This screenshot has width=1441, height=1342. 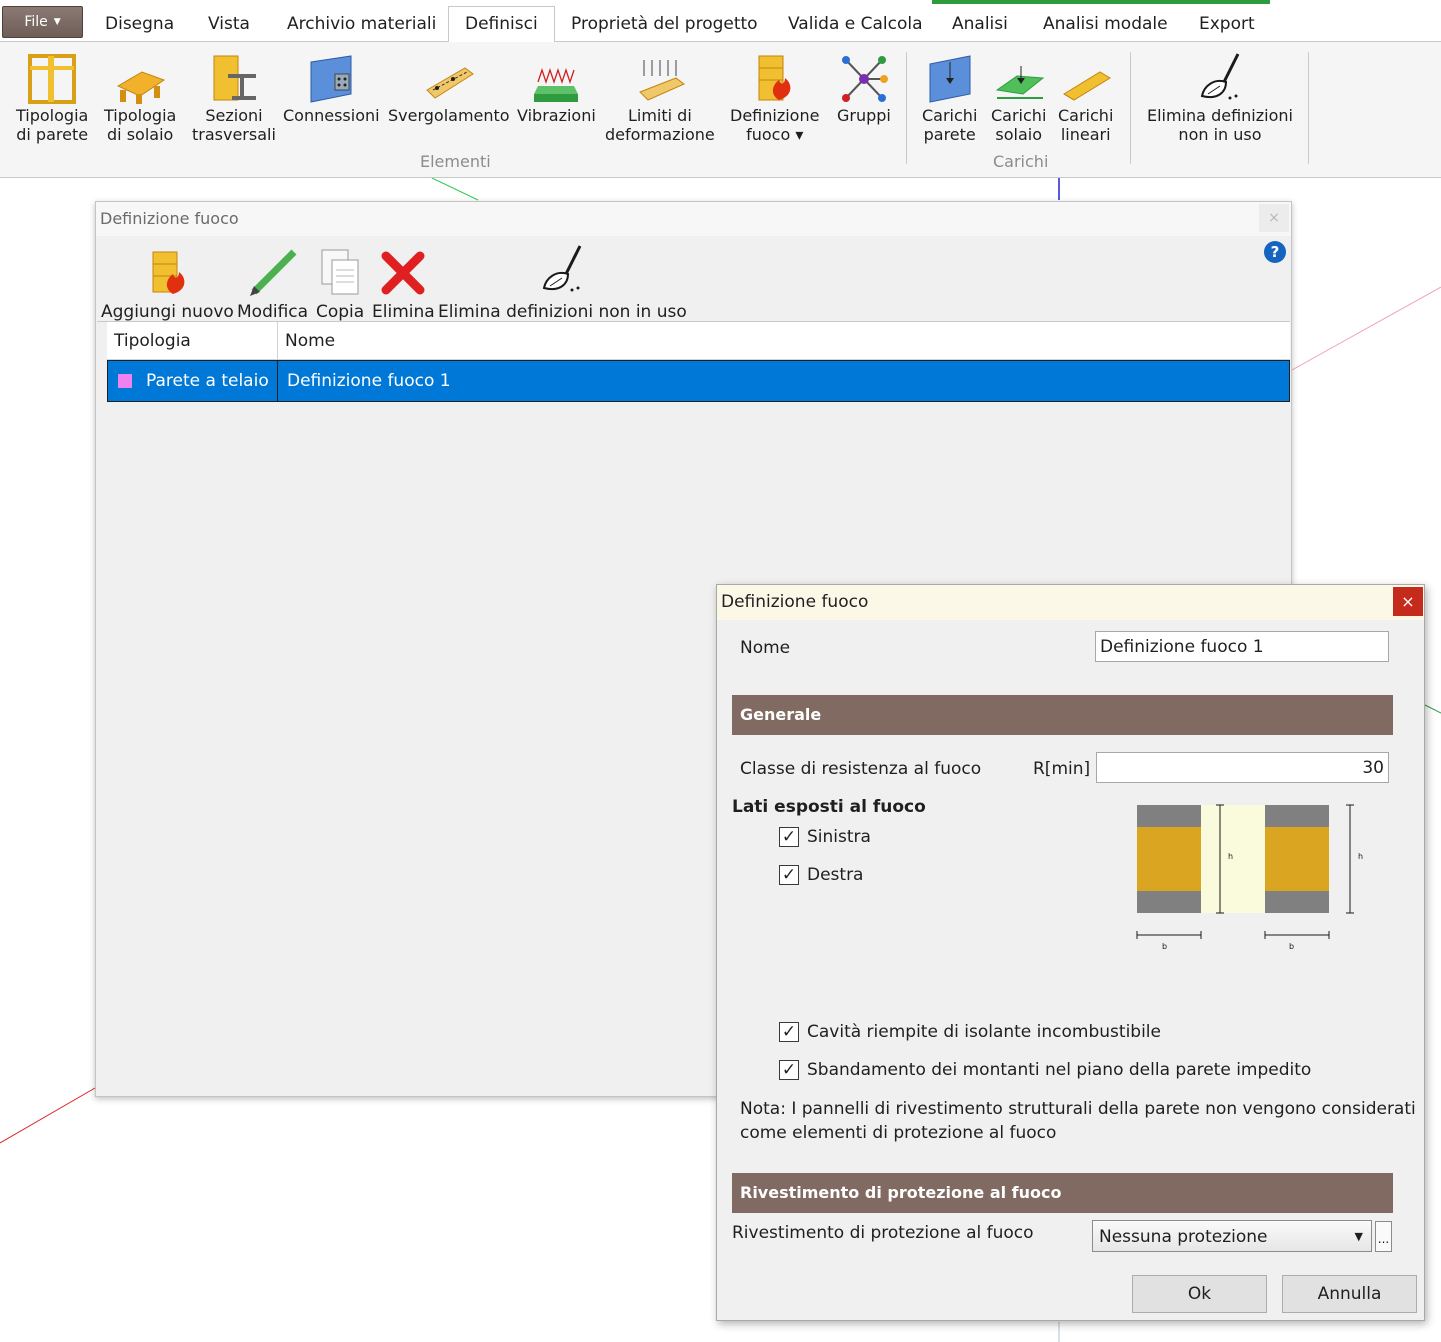 I want to click on tab-analisi-modale: Analisi modale, so click(x=1105, y=24).